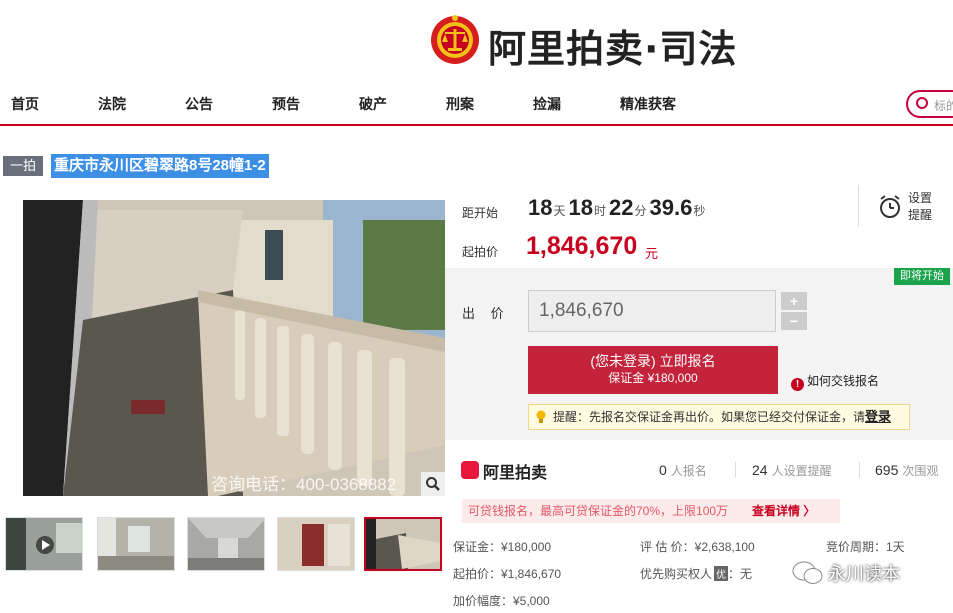  I want to click on set-reminder-button: 设置提醒, so click(908, 207).